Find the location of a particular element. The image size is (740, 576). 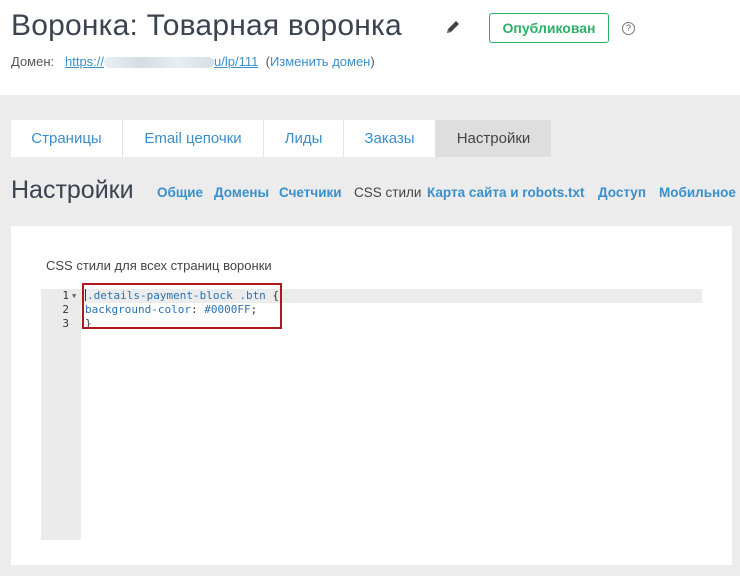

change-domain-link: Изменить домен is located at coordinates (320, 61).